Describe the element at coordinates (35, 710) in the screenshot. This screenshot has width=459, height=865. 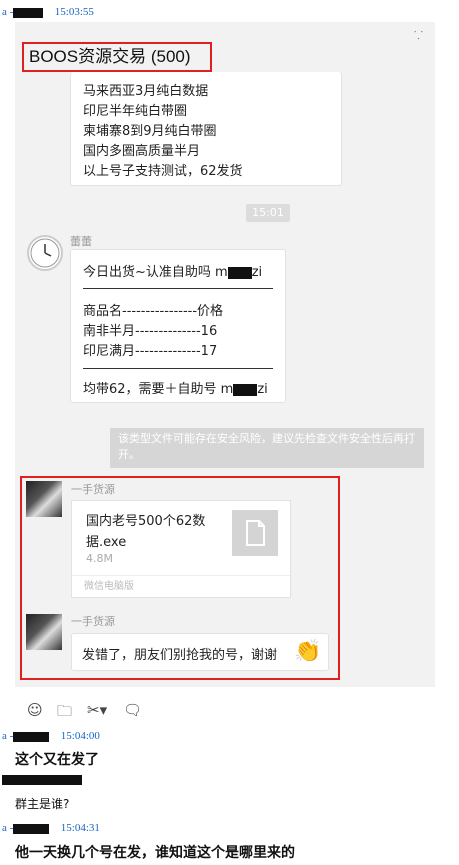
I see `emoji-icon: ☺` at that location.